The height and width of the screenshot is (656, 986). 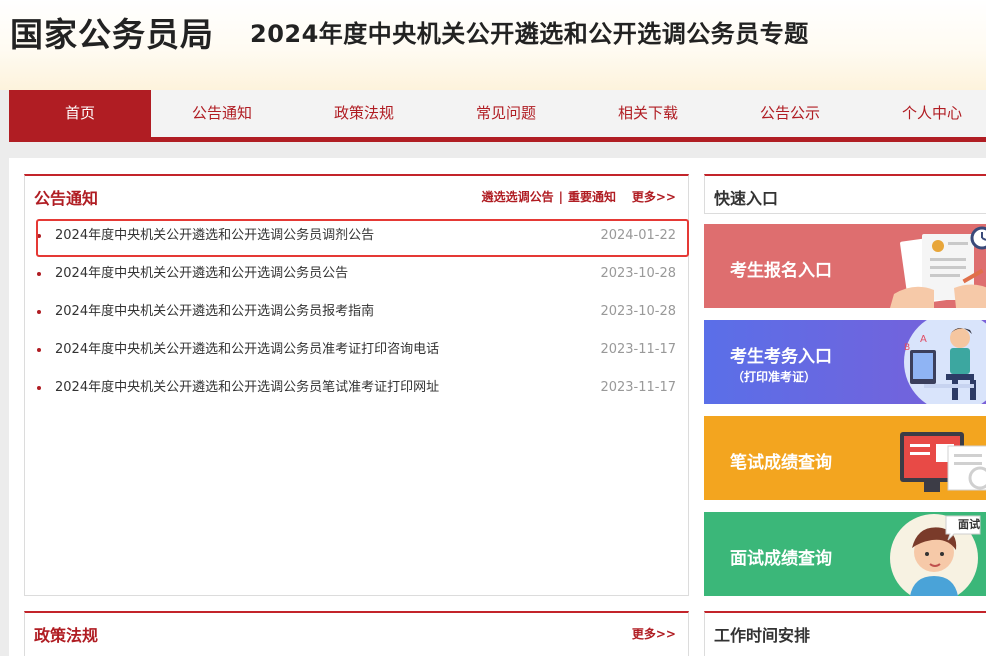 I want to click on notice-item: 2024年度中央机关公开遴选和公开选调公务员调剂公告 2024-01-22, so click(x=357, y=239).